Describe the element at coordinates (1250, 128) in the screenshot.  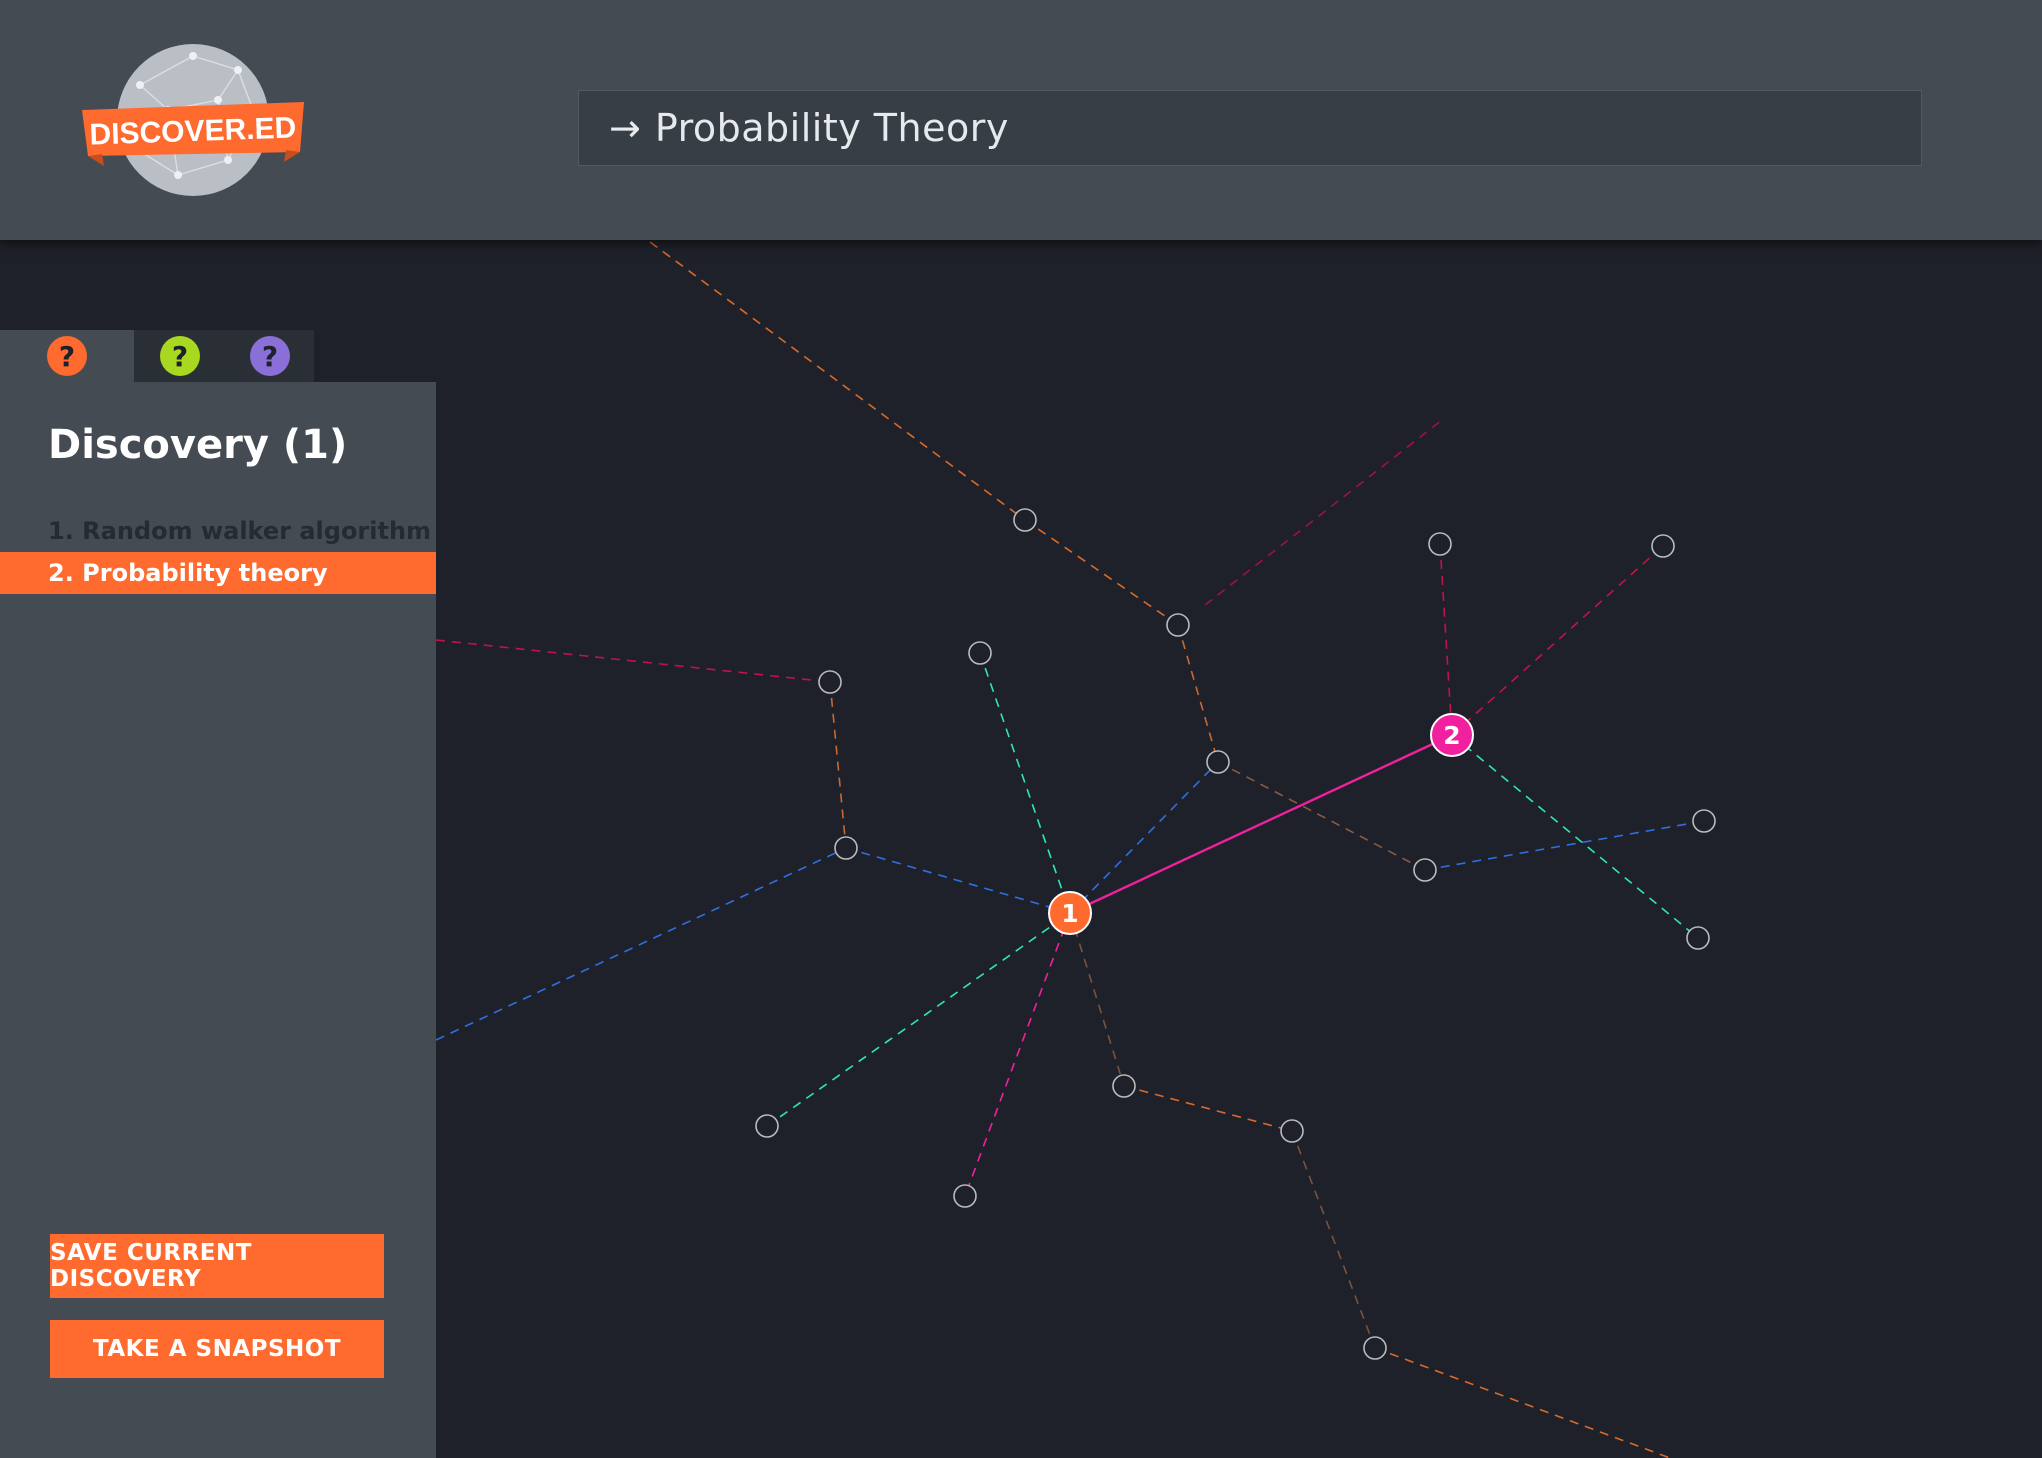
I see `topic-search-bar: → Probability Theory` at that location.